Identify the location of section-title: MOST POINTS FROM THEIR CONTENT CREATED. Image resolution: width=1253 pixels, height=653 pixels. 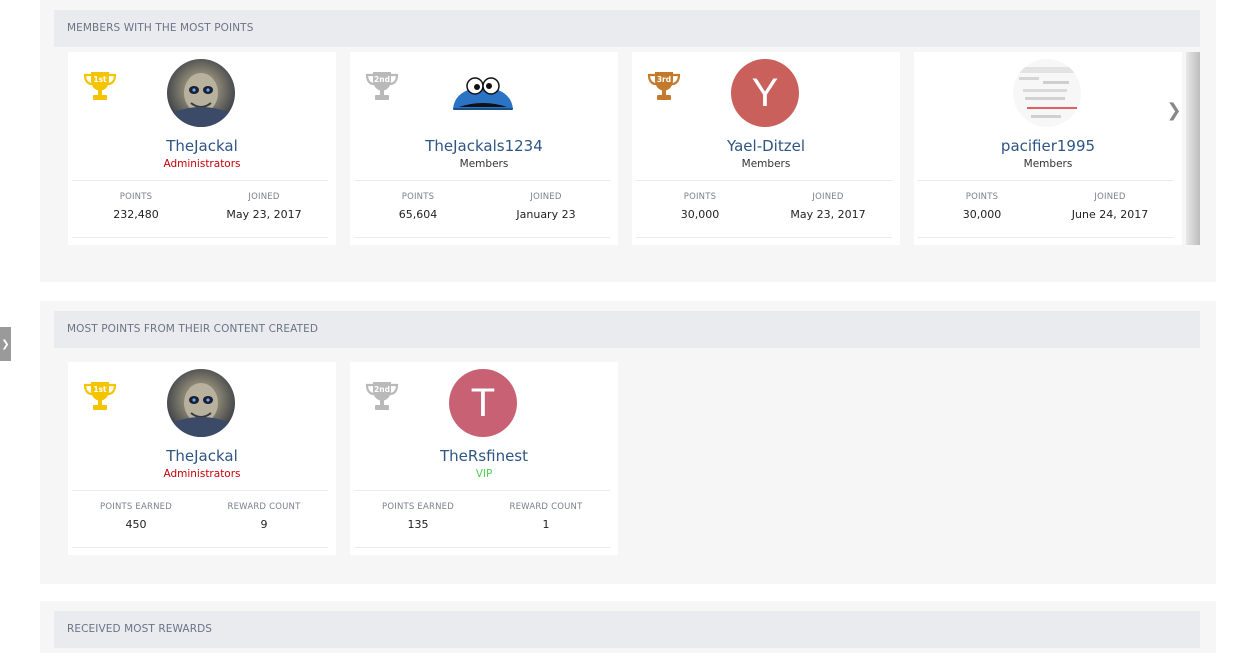
(627, 329).